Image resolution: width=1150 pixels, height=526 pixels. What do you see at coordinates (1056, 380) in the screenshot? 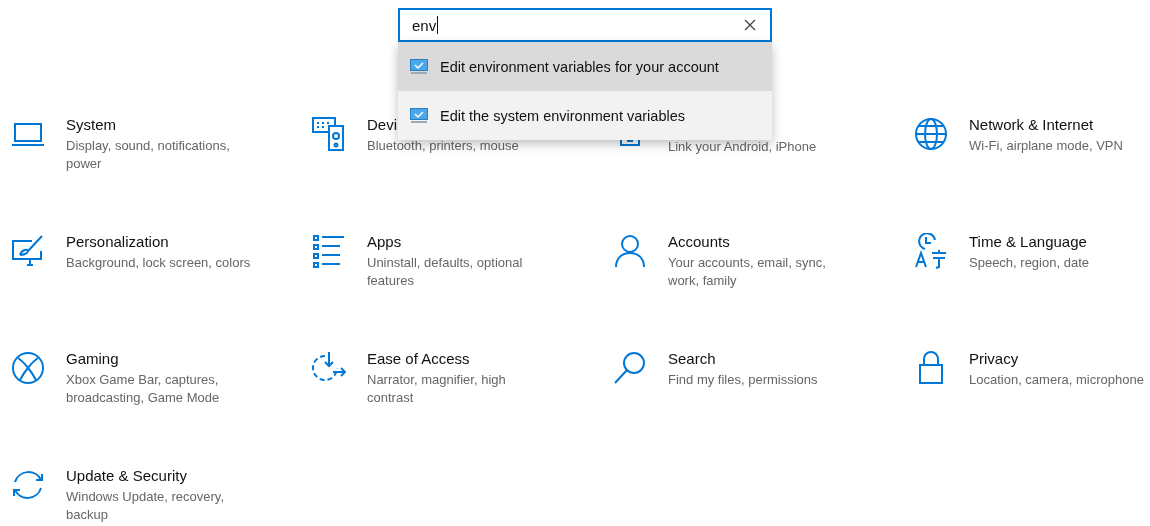
I see `category-description: Location, camera, microphone` at bounding box center [1056, 380].